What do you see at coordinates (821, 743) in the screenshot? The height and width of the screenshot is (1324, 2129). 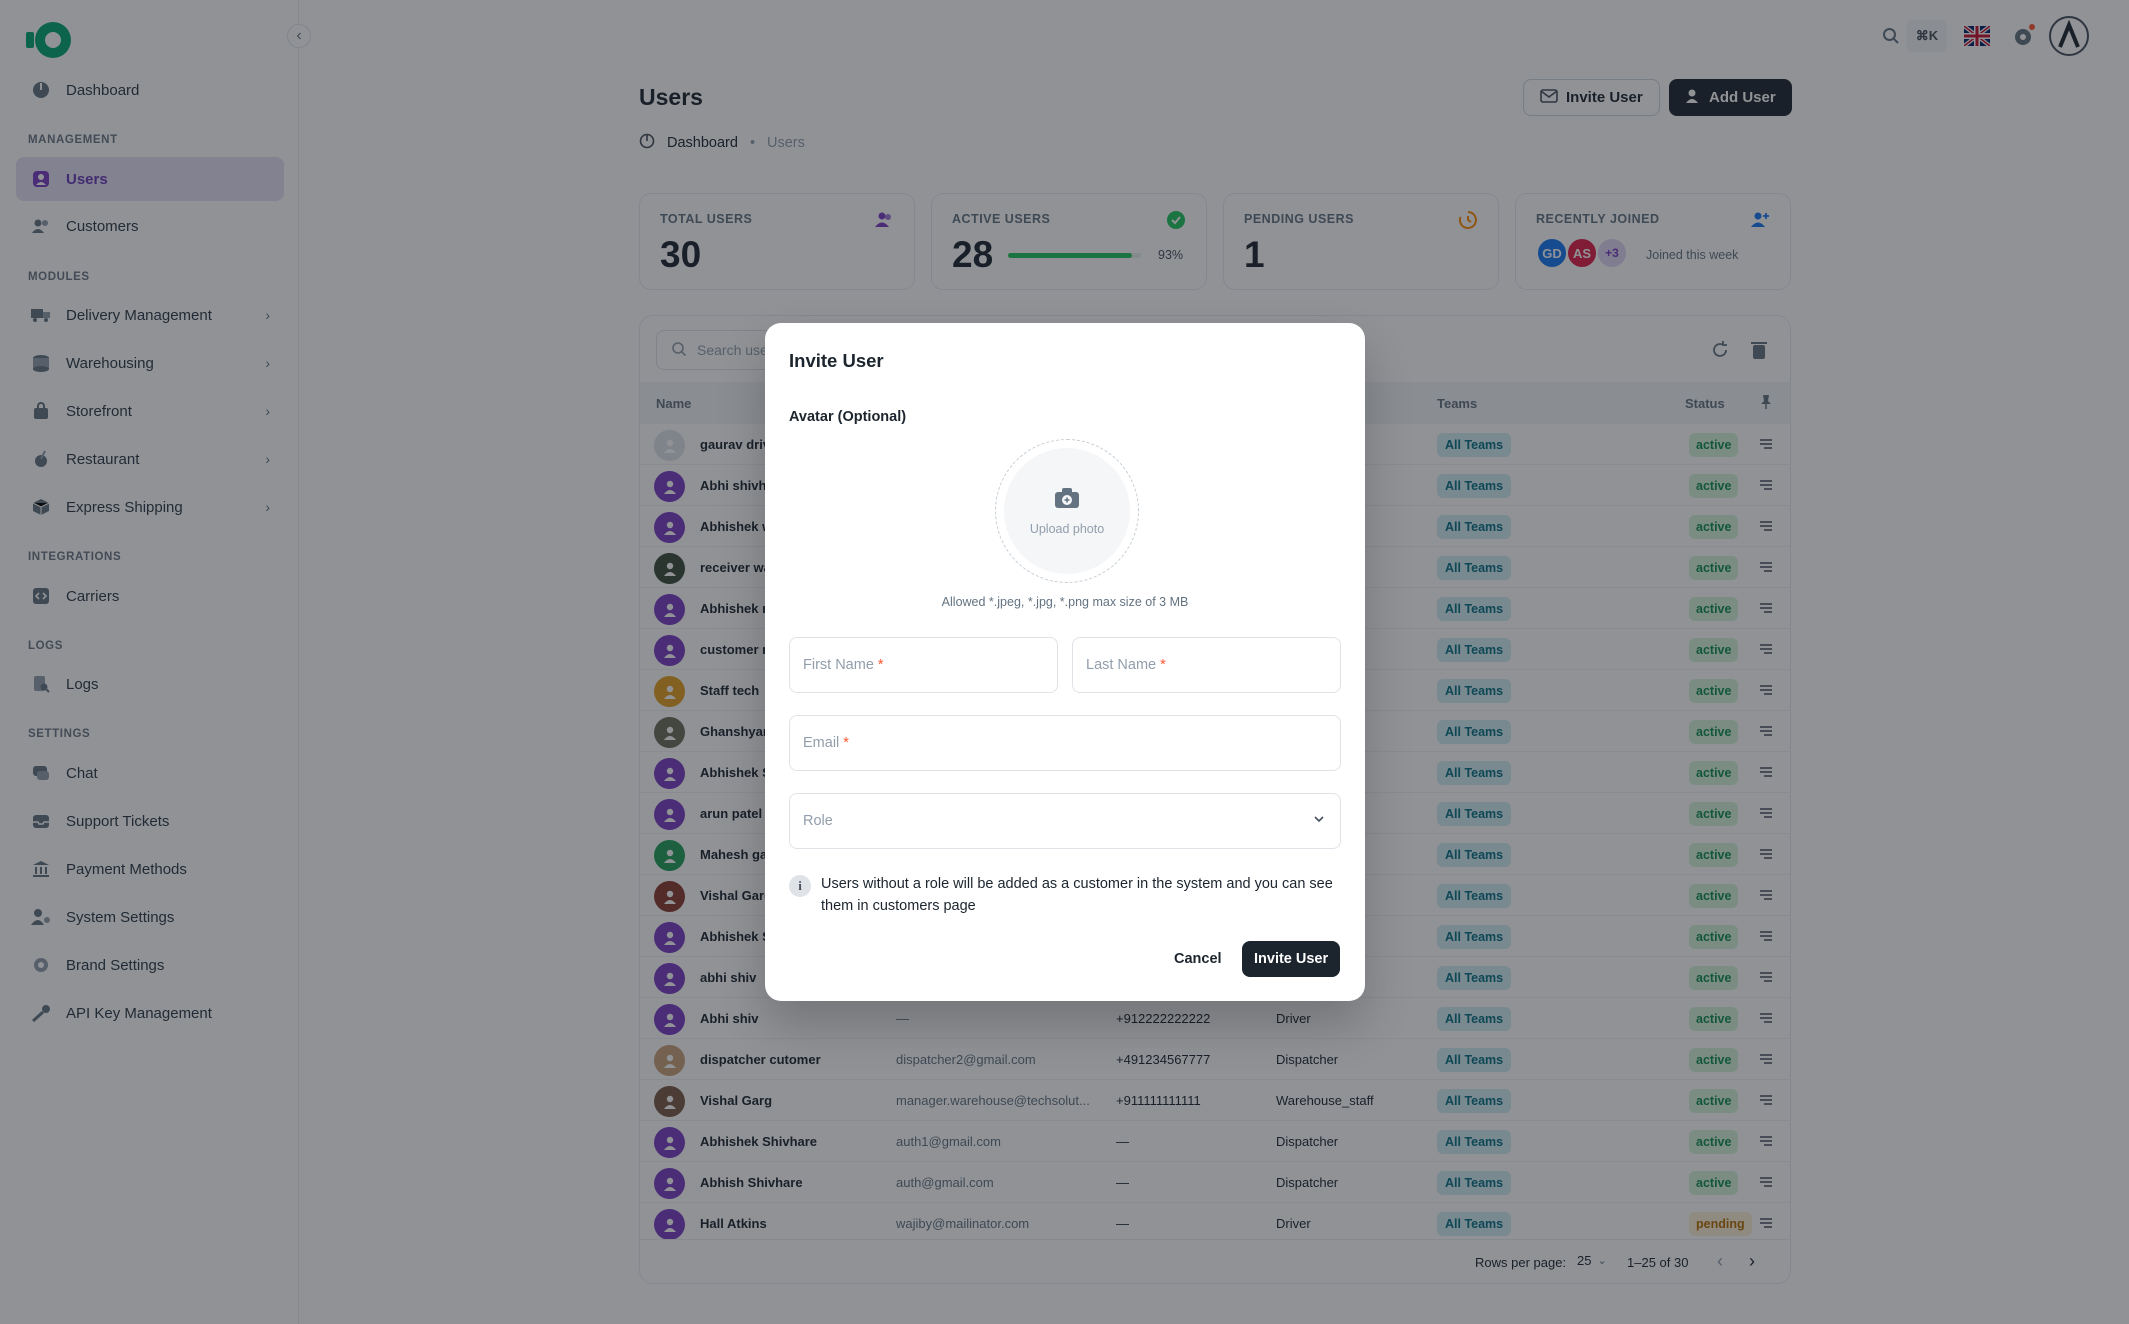 I see `email-placeholder: Email` at bounding box center [821, 743].